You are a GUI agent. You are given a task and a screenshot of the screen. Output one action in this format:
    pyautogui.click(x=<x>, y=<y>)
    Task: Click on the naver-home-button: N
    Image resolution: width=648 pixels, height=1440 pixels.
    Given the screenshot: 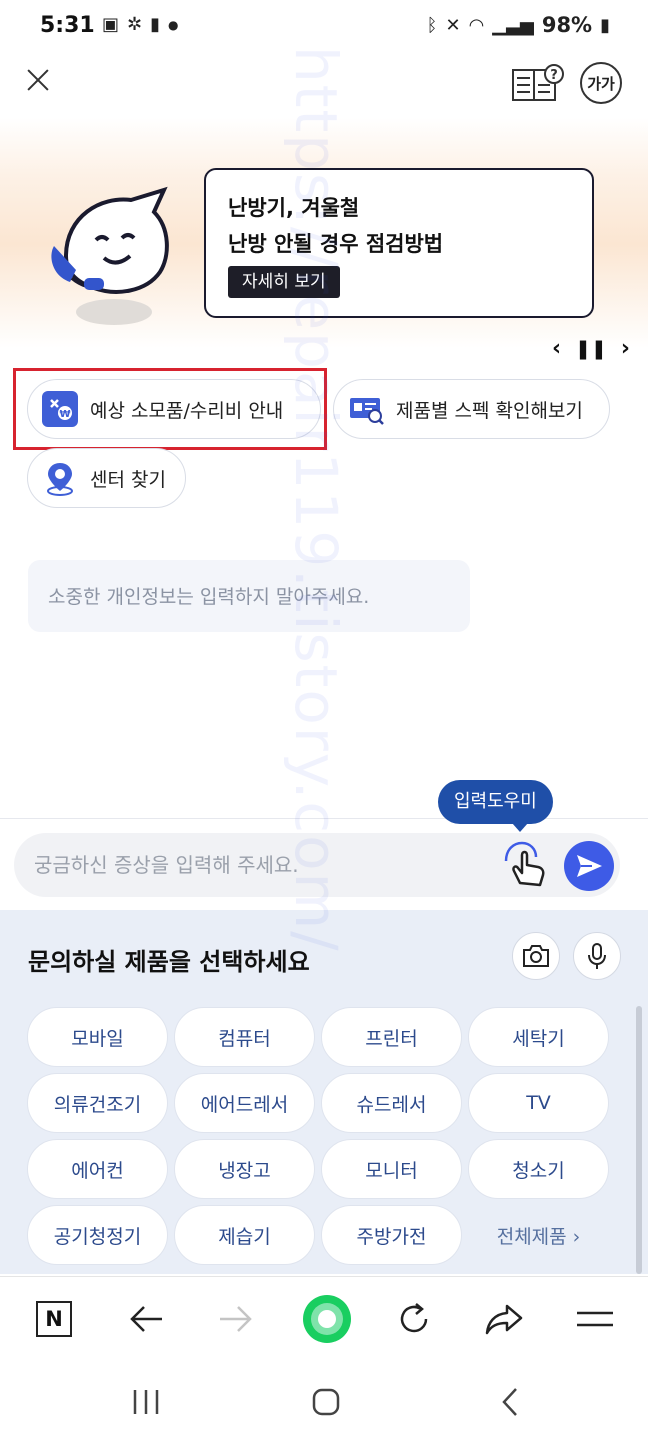 What is the action you would take?
    pyautogui.click(x=54, y=1319)
    